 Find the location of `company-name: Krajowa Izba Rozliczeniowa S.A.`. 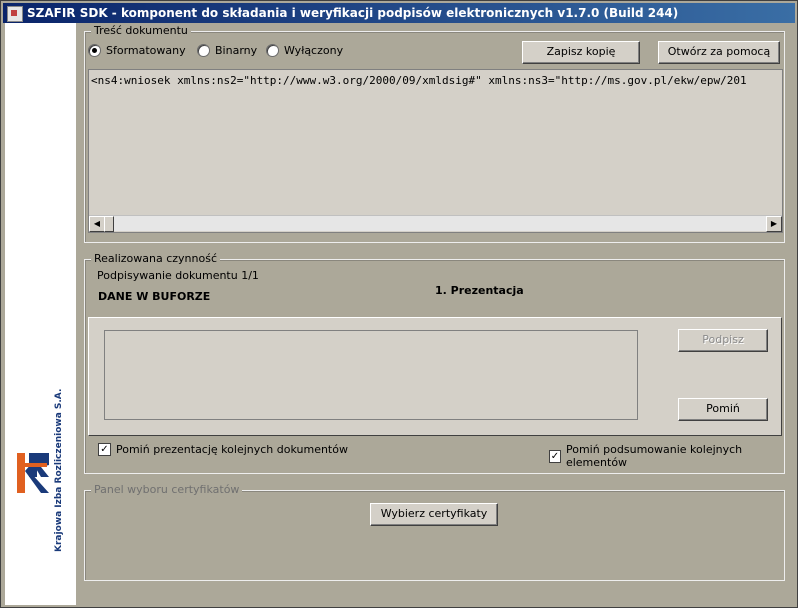

company-name: Krajowa Izba Rozliczeniowa S.A. is located at coordinates (59, 470).